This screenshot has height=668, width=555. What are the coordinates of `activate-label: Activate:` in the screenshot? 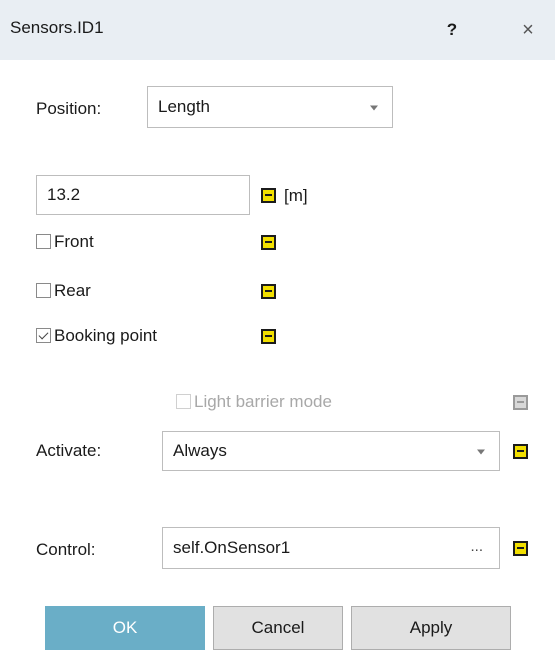 It's located at (69, 450).